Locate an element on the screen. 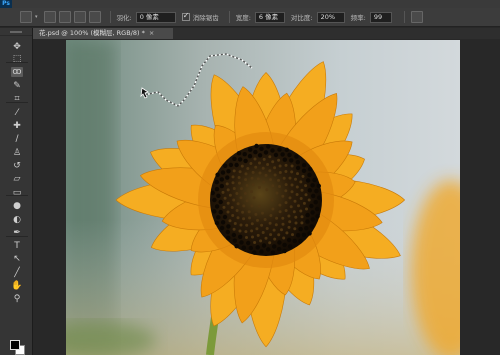 The width and height of the screenshot is (500, 355). shape-tool: ╱ is located at coordinates (17, 273).